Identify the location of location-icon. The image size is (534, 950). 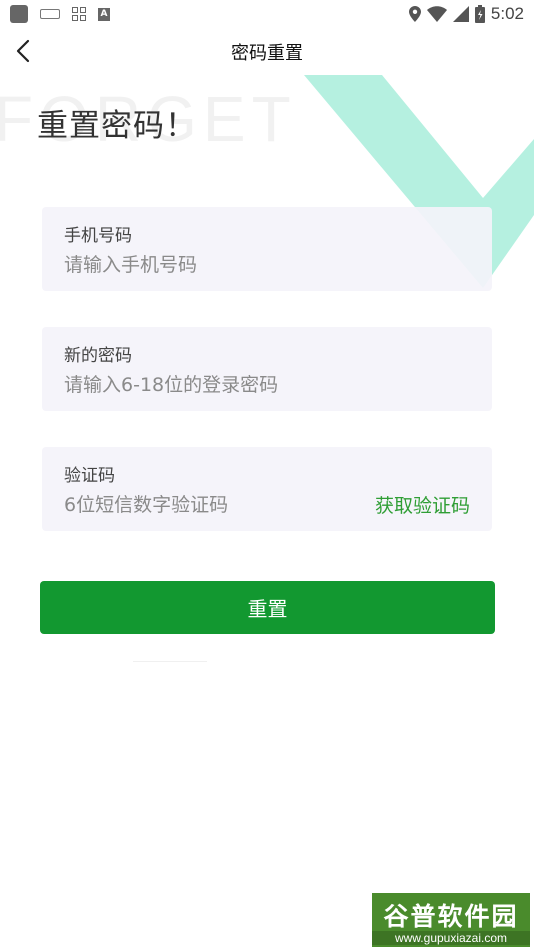
(414, 14).